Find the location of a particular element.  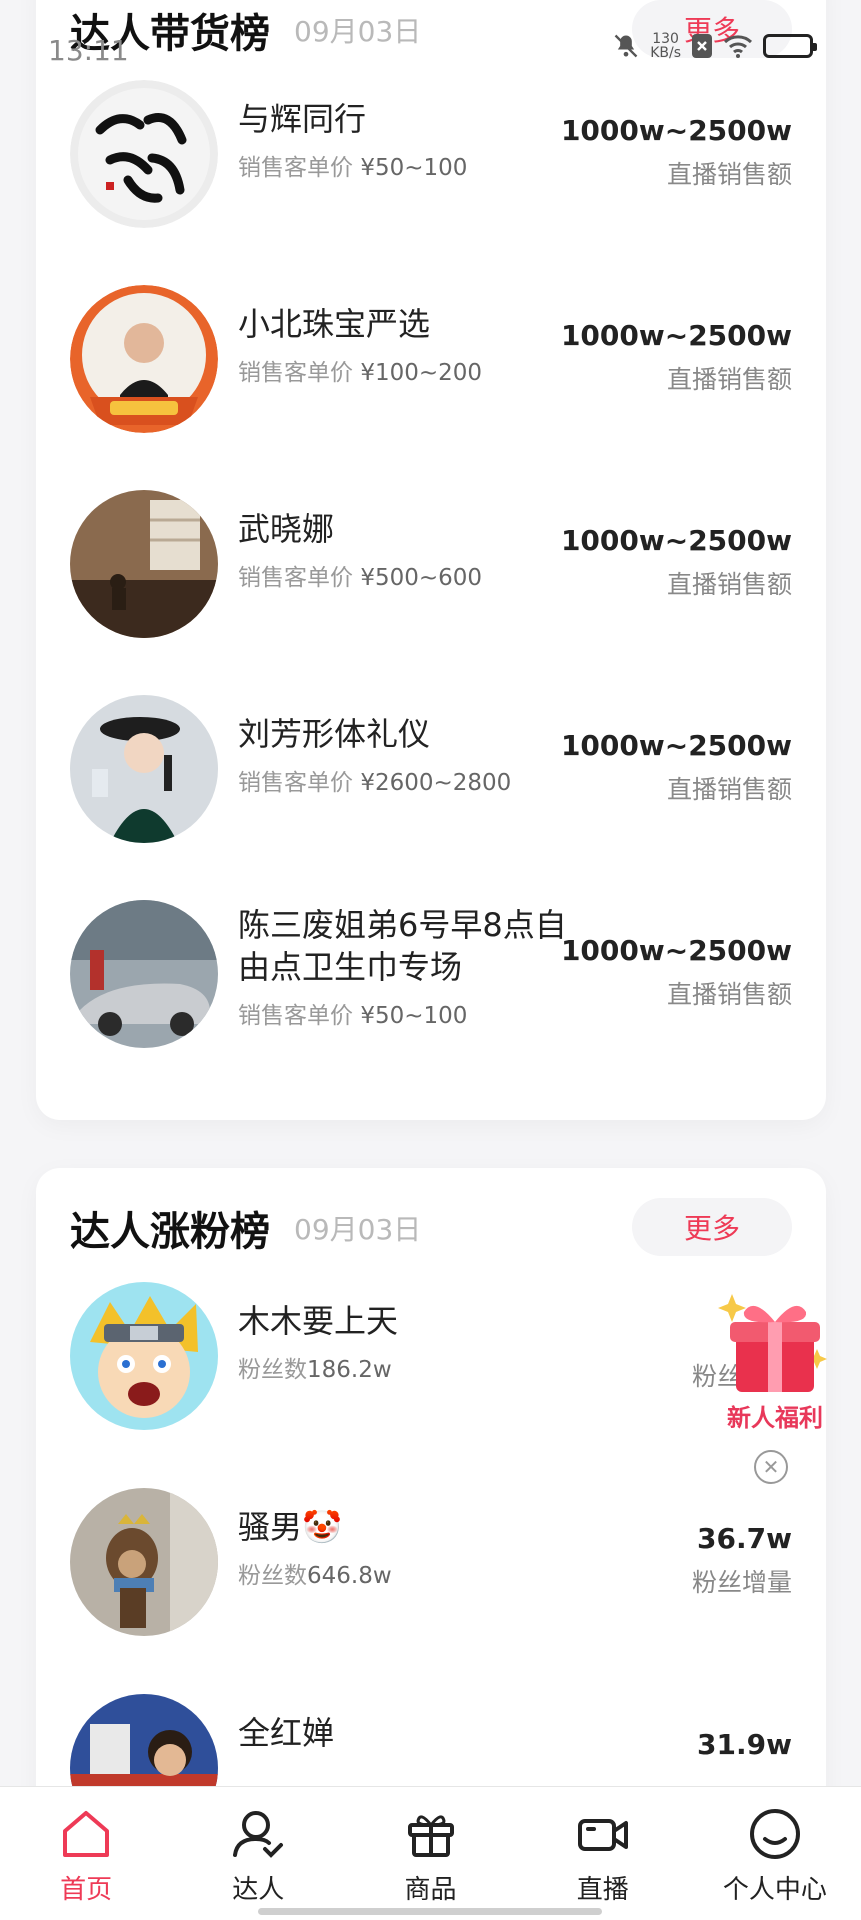

sales-row: 与辉同行 销售客单价 ¥50~100 1000w~2500w 直播销售额 is located at coordinates (431, 160).